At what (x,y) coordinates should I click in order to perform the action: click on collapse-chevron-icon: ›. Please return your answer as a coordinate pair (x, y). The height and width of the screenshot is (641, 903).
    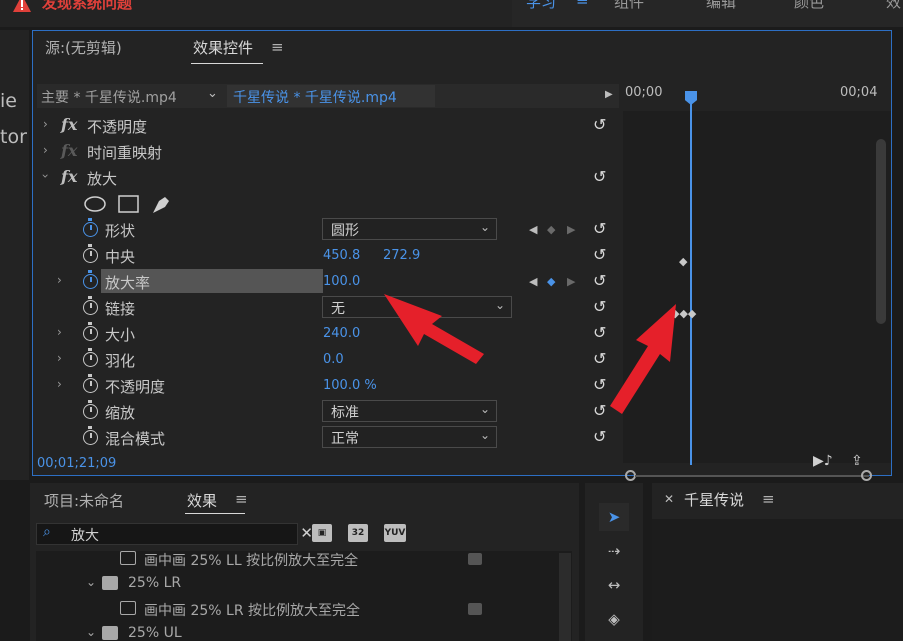
    Looking at the image, I should click on (45, 176).